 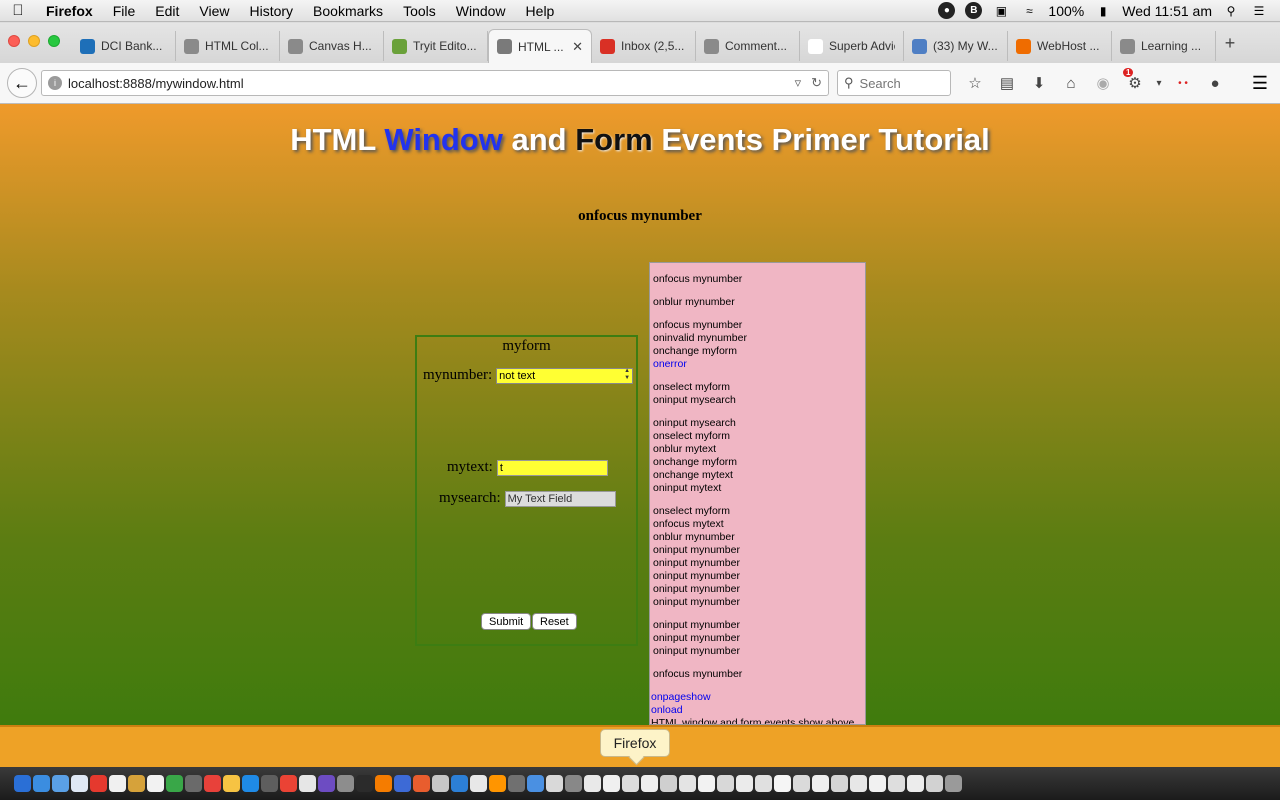 What do you see at coordinates (481, 11) in the screenshot?
I see `menu-window: Window` at bounding box center [481, 11].